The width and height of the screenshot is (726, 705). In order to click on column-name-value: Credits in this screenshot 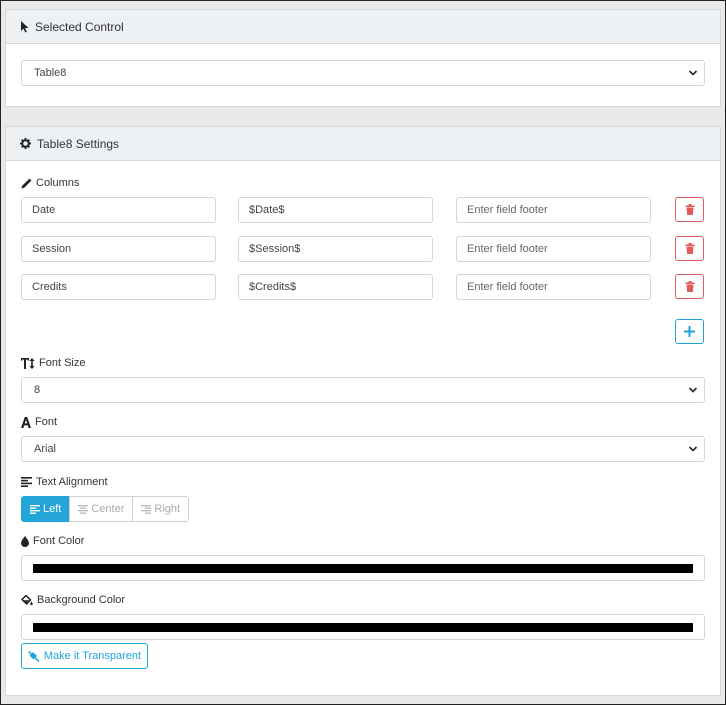, I will do `click(49, 287)`.